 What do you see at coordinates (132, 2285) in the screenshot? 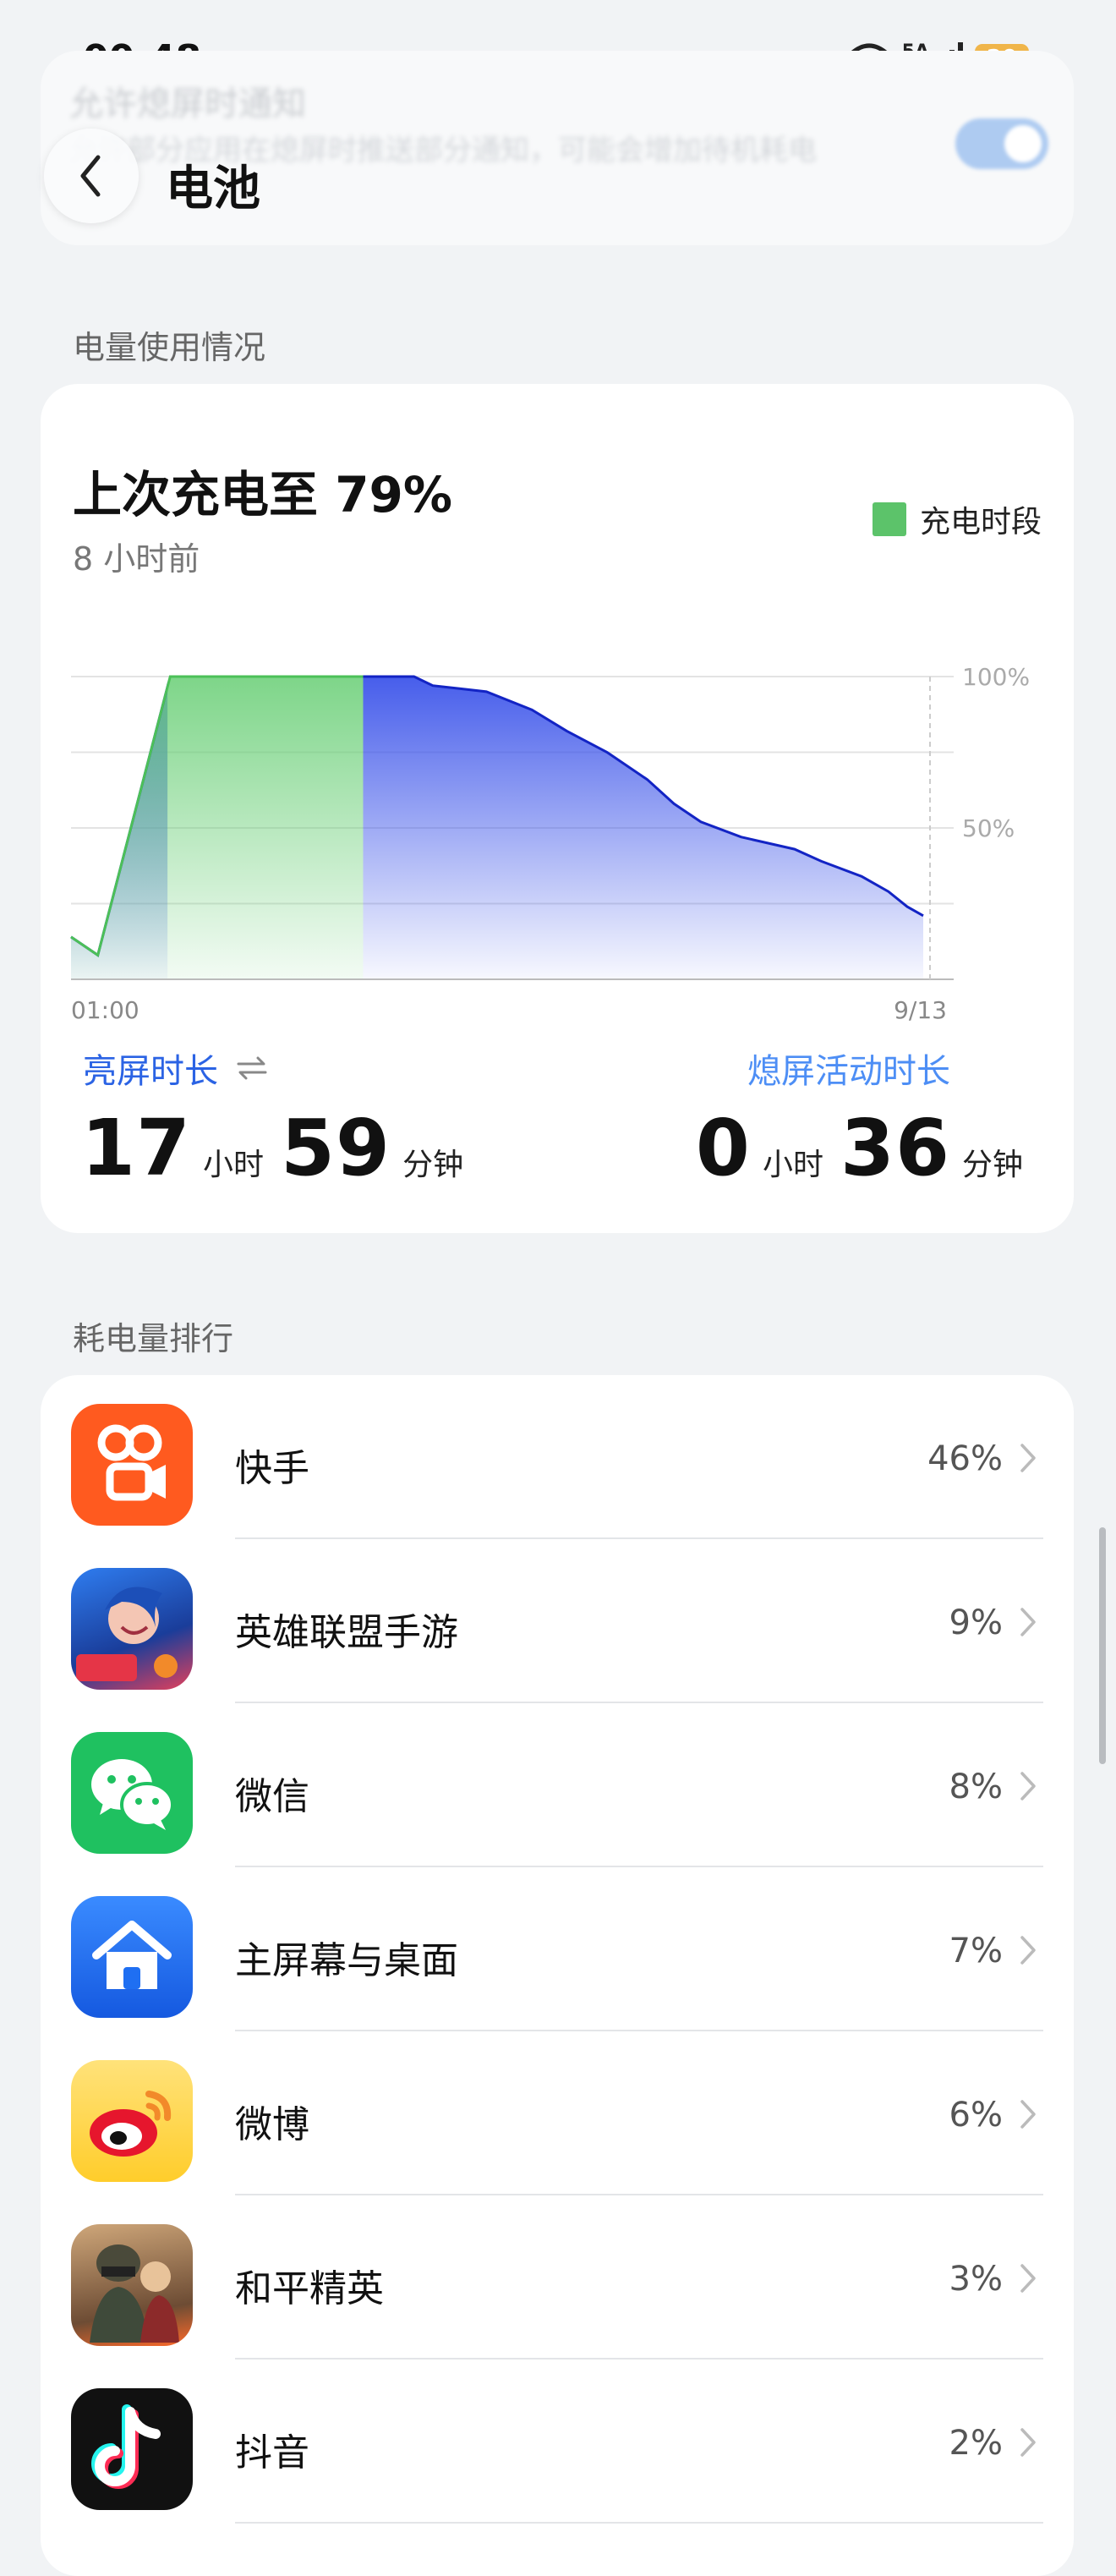
I see `peacekeeper-elite-icon` at bounding box center [132, 2285].